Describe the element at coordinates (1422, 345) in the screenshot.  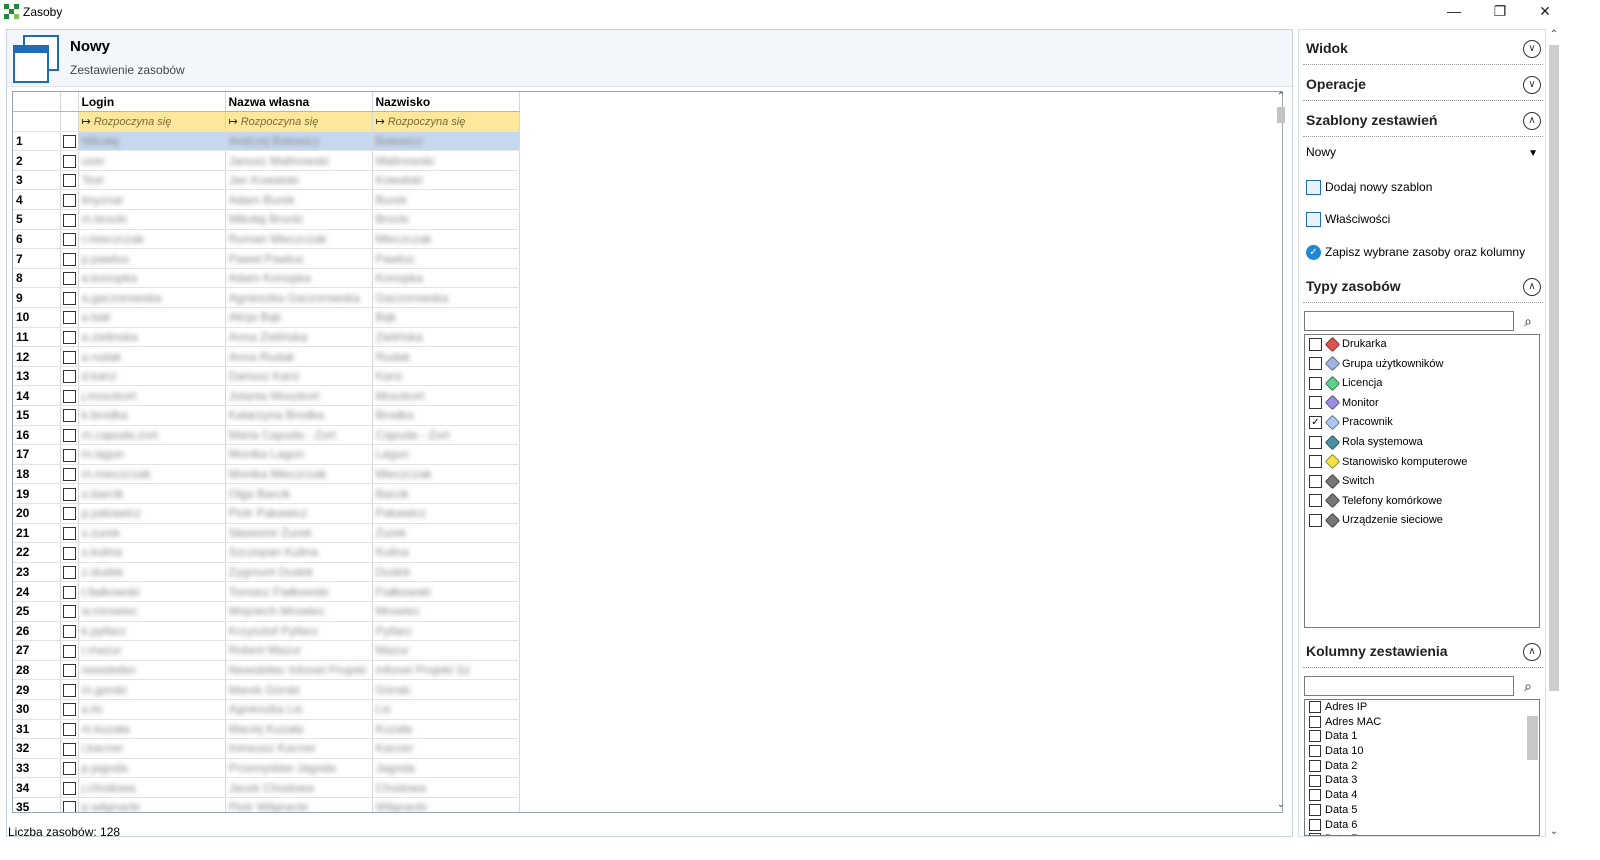
I see `list-item: Drukarka` at that location.